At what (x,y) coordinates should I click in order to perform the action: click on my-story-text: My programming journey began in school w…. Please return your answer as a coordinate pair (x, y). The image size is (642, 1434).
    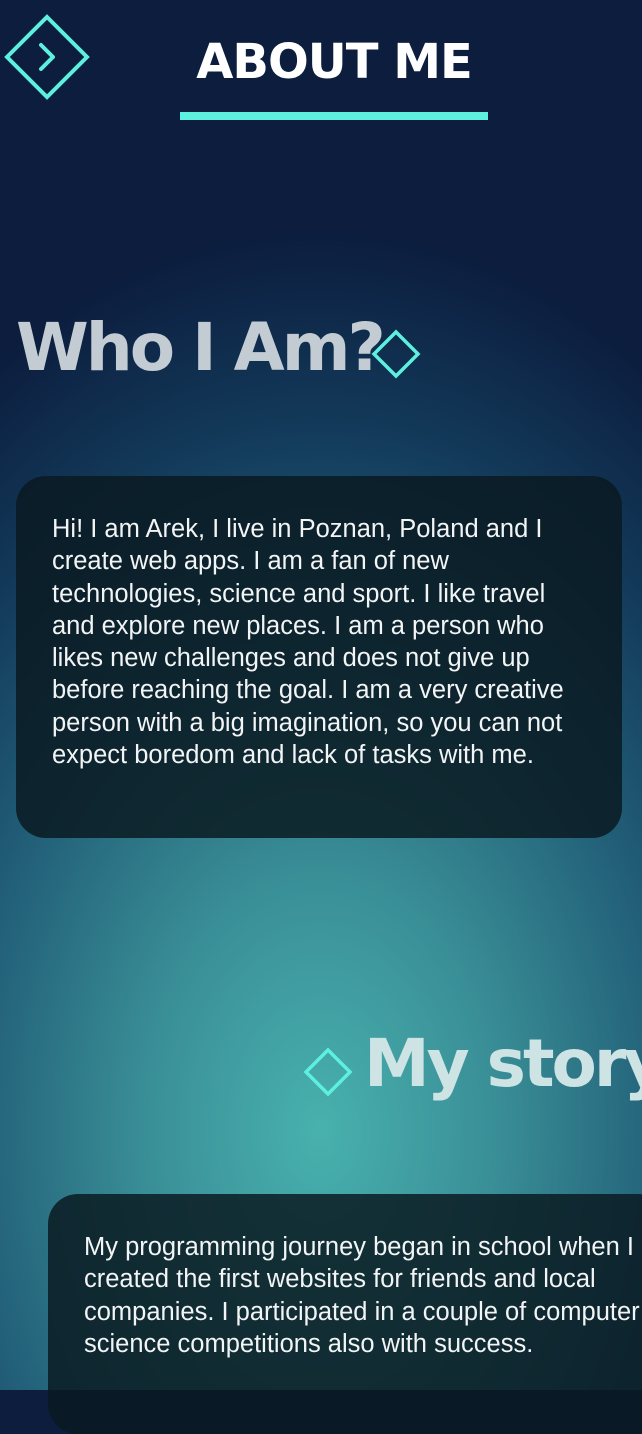
    Looking at the image, I should click on (362, 1295).